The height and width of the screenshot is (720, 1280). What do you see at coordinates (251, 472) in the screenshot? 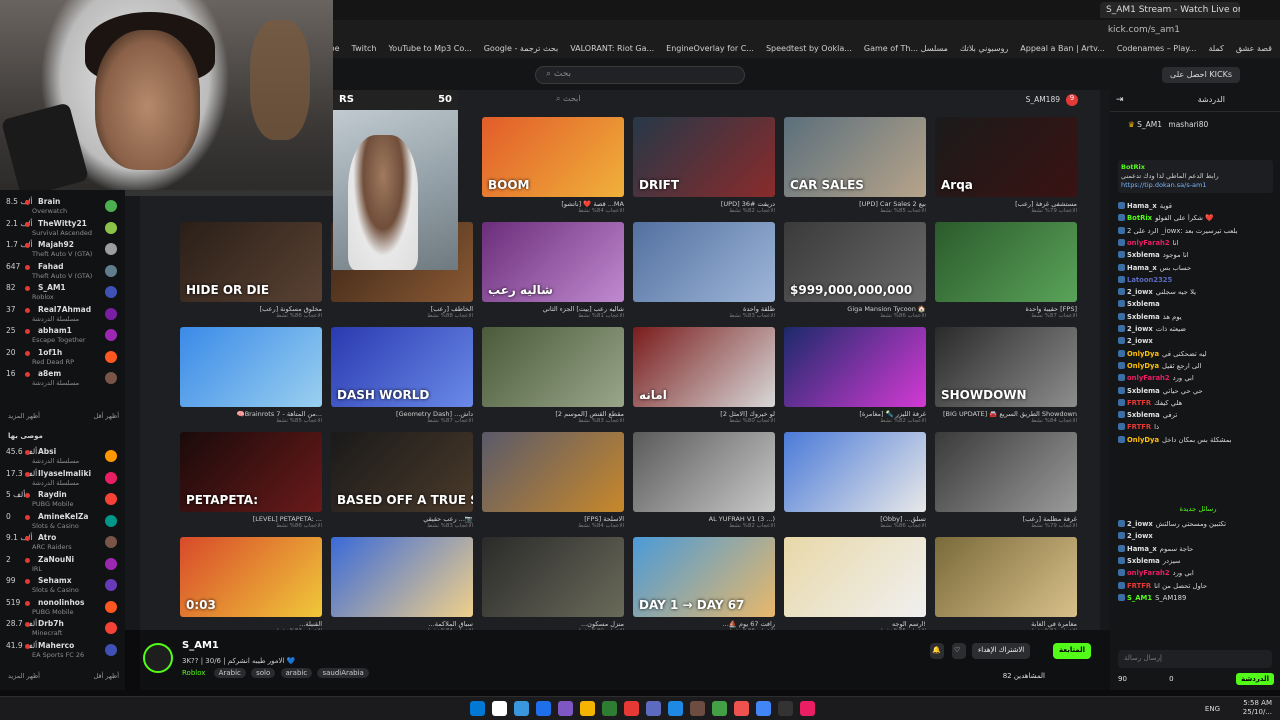
I see `game-thumbnail: PETAPETA:` at bounding box center [251, 472].